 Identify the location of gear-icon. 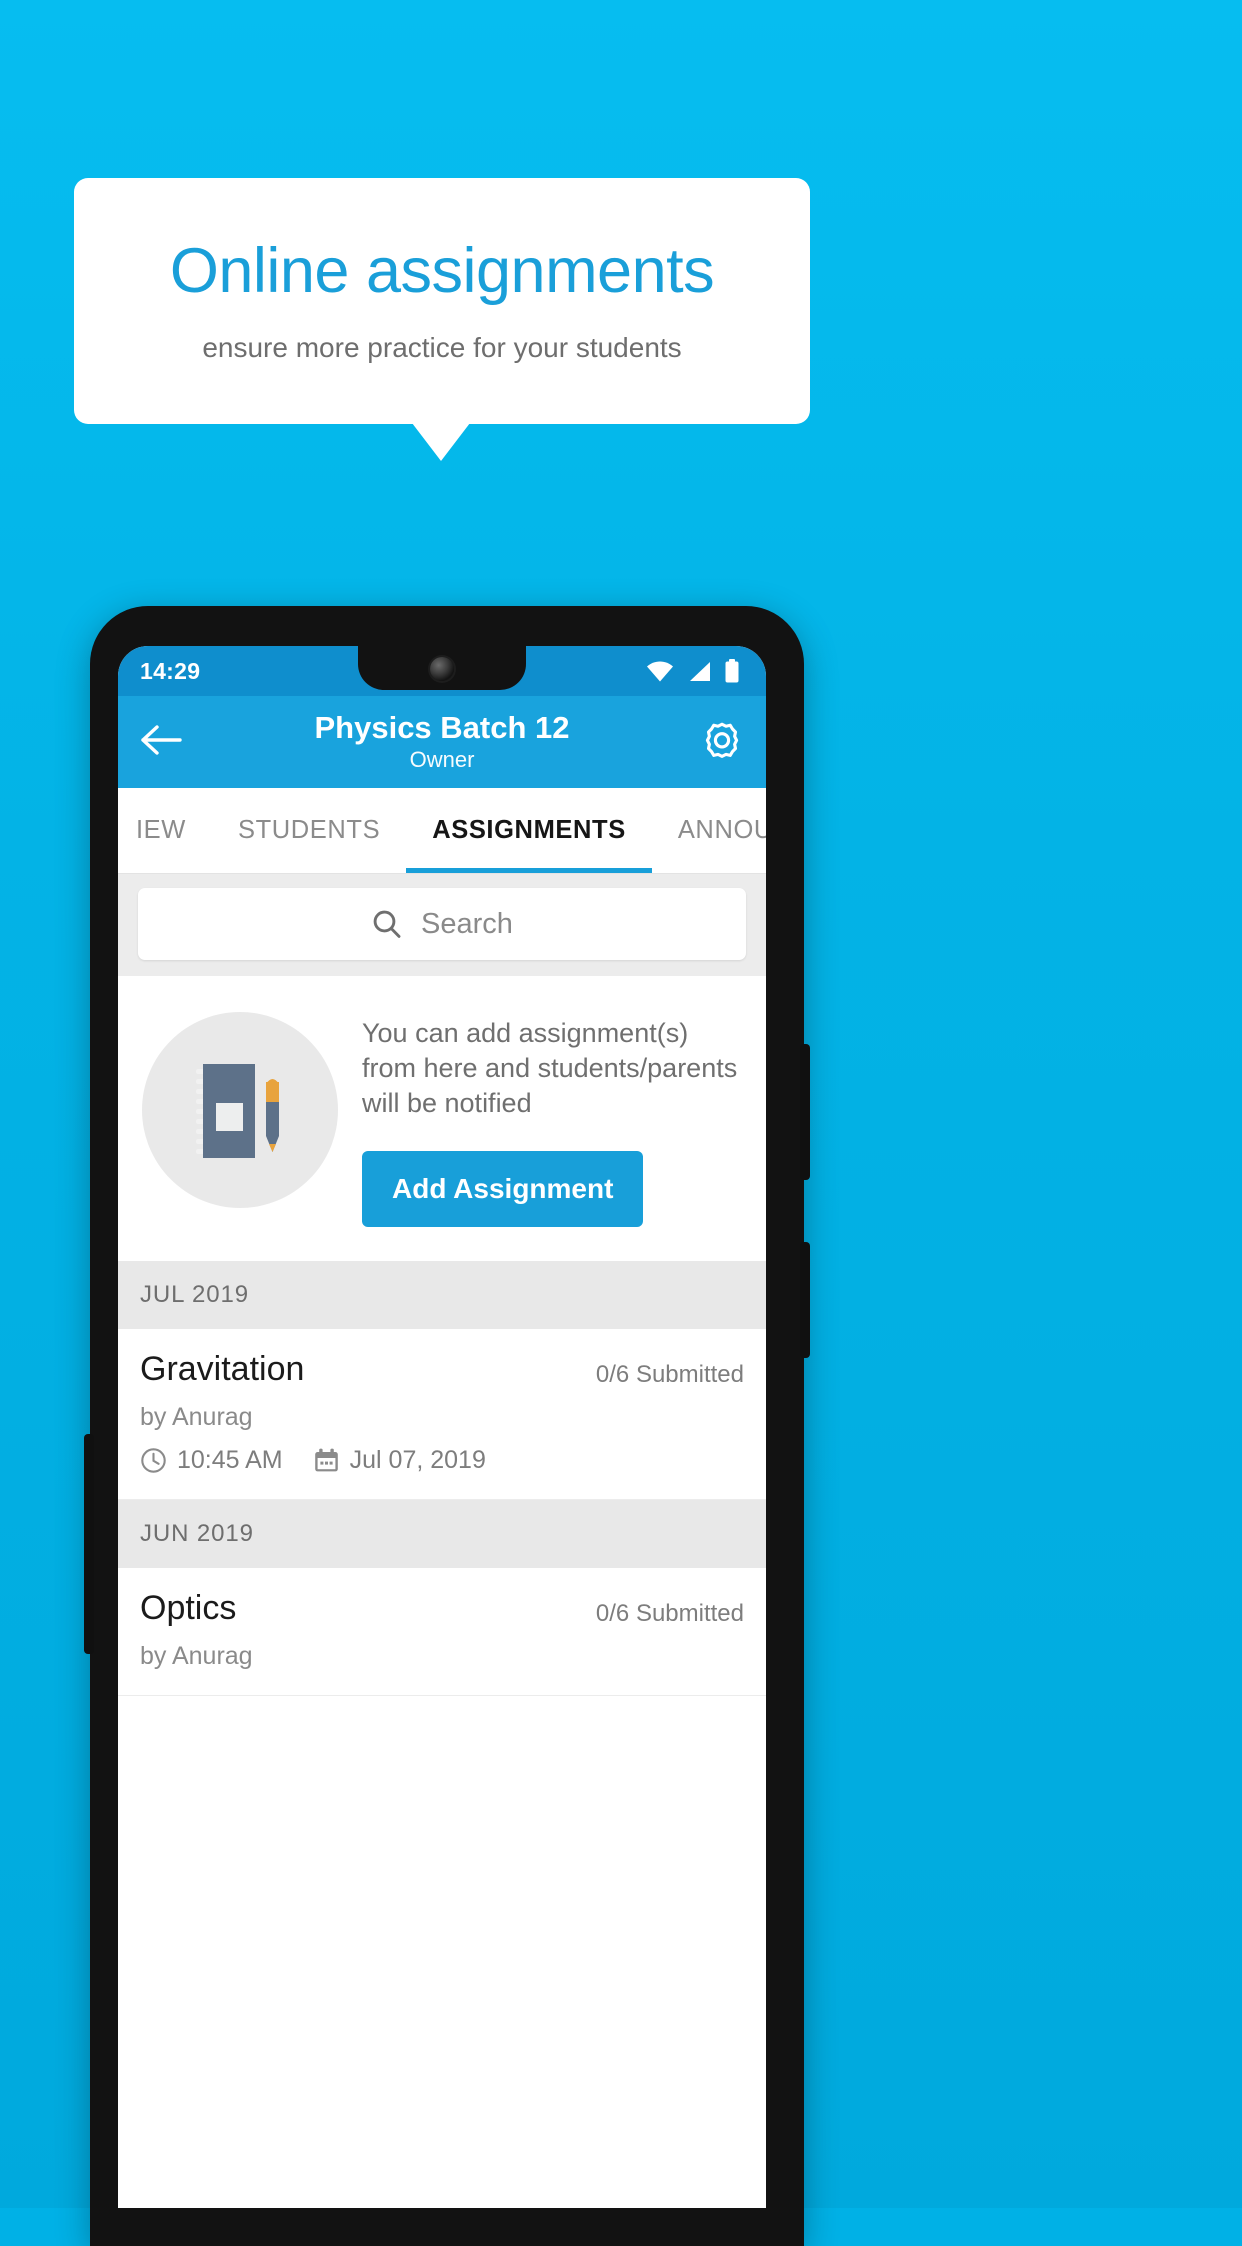
(722, 742).